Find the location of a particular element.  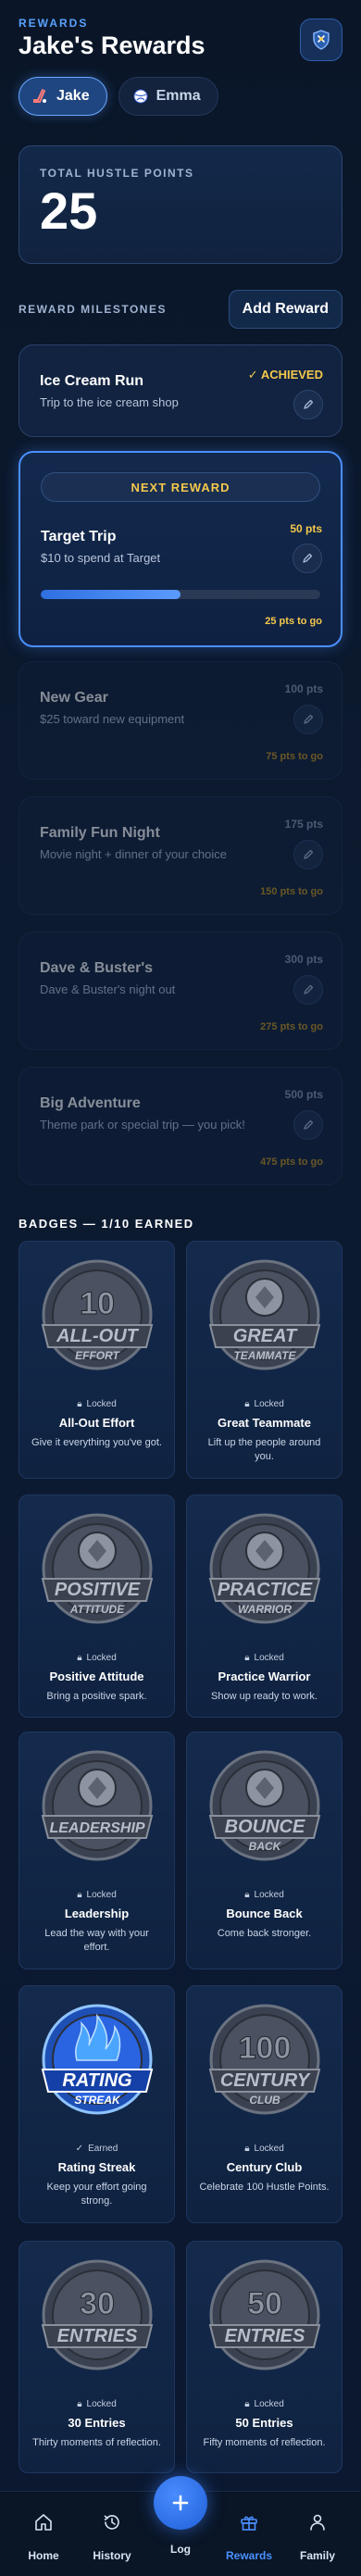

milestone-title: Target Trip is located at coordinates (79, 536).